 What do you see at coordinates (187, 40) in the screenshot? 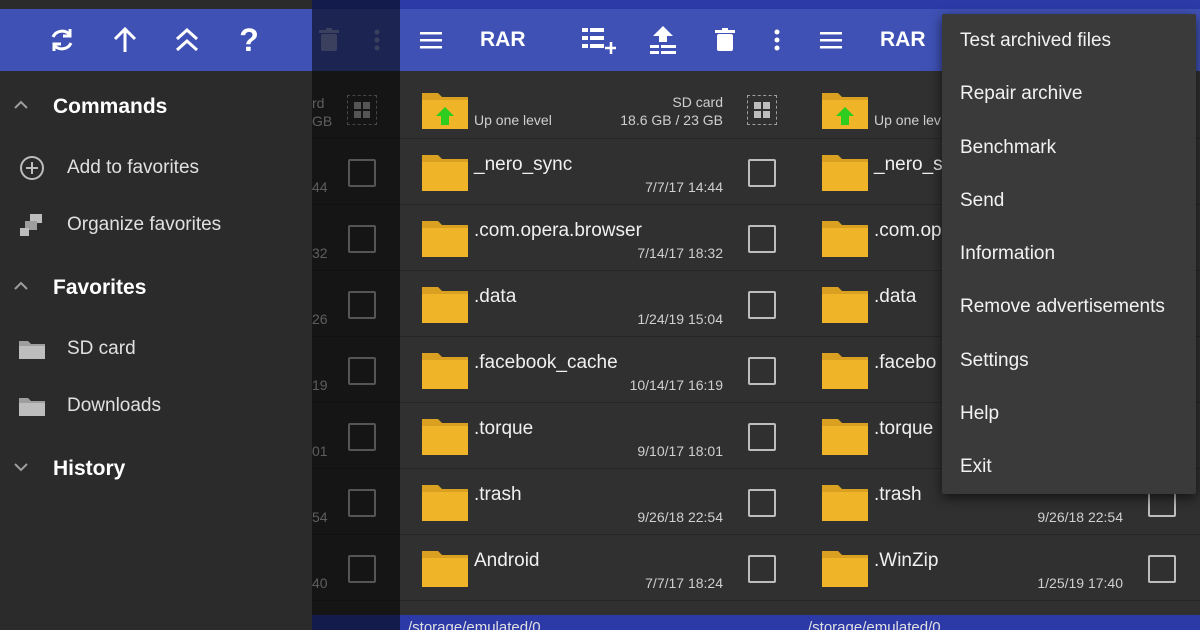
I see `double-chevron-up-icon` at bounding box center [187, 40].